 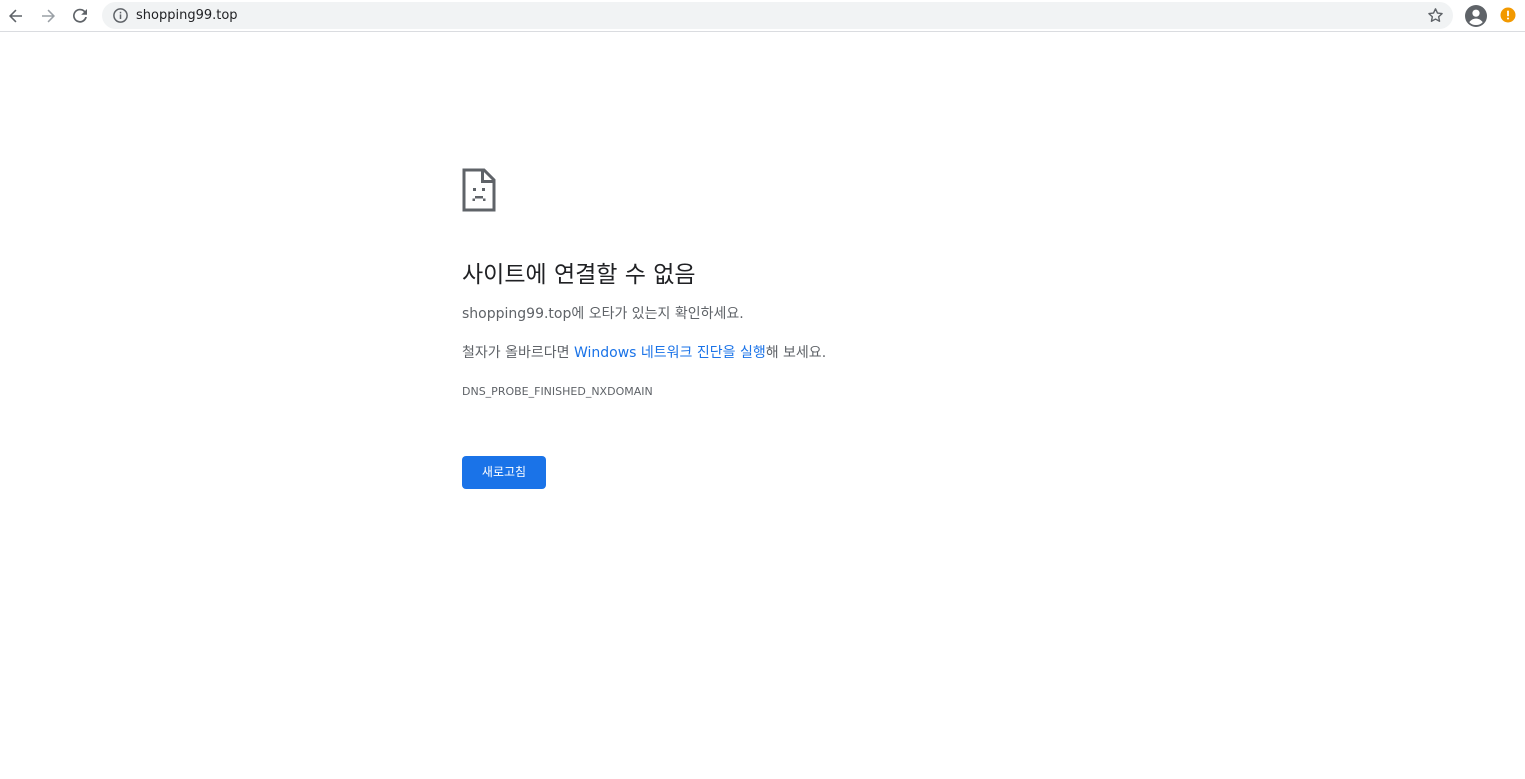 I want to click on reload-page-button, so click(x=80, y=16).